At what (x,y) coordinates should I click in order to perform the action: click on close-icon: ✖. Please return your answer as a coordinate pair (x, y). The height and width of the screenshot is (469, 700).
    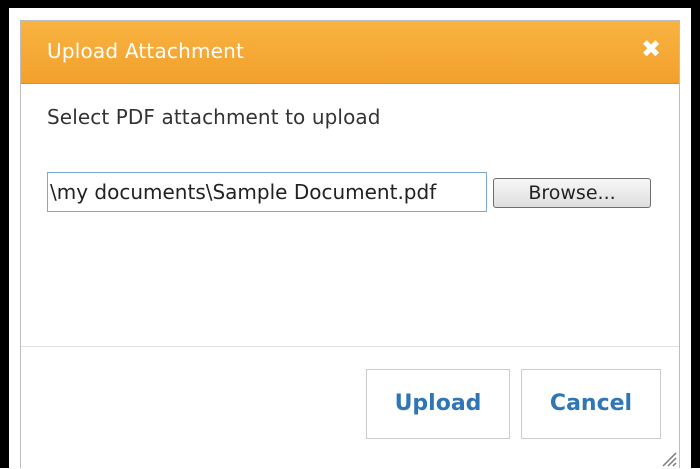
    Looking at the image, I should click on (651, 49).